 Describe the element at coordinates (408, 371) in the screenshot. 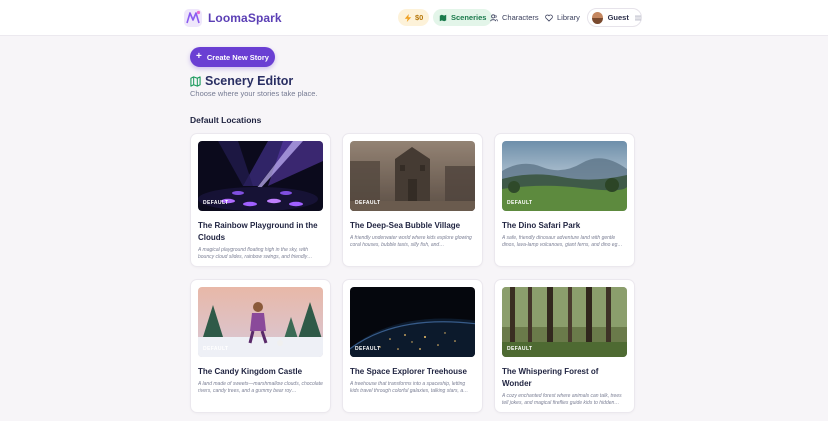

I see `card-title: The Space Explorer Treehouse` at that location.